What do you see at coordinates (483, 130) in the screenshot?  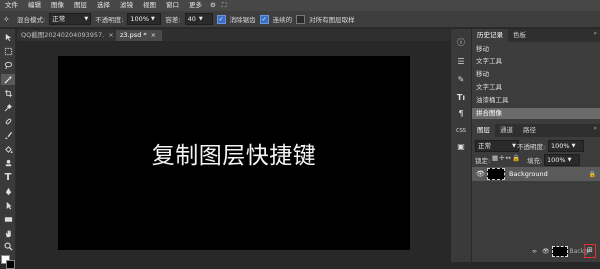 I see `tab-layers: 图层` at bounding box center [483, 130].